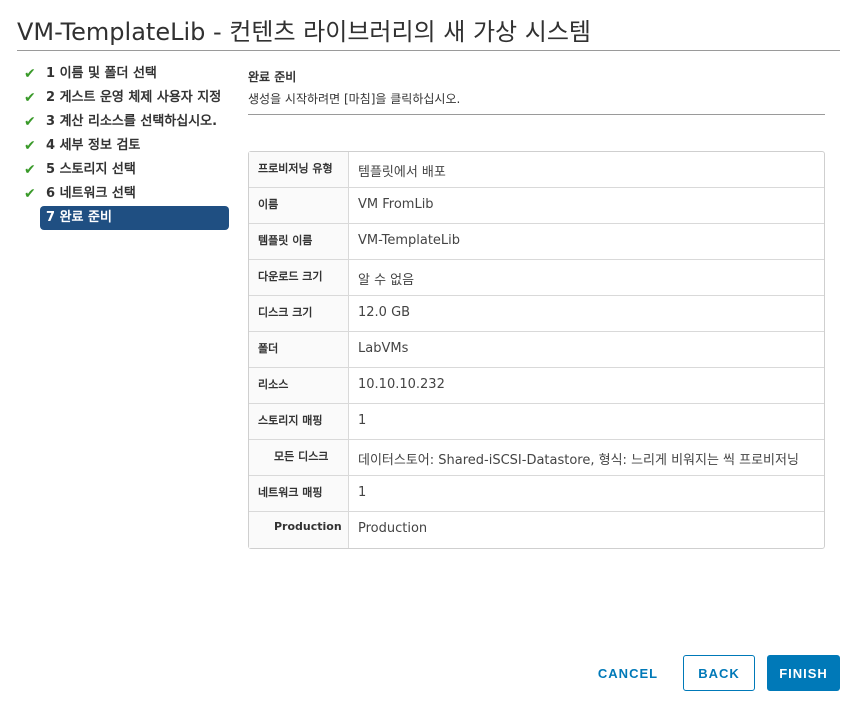 The width and height of the screenshot is (857, 704). Describe the element at coordinates (401, 384) in the screenshot. I see `row-value: 10.10.10.232` at that location.